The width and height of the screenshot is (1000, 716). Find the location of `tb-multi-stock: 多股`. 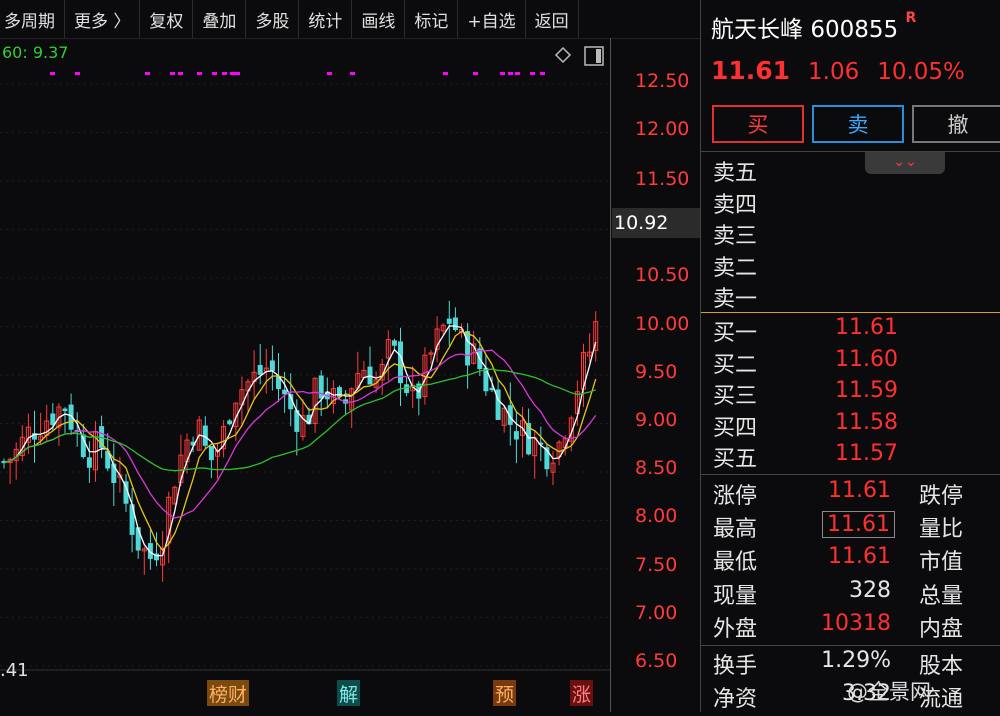

tb-multi-stock: 多股 is located at coordinates (273, 19).